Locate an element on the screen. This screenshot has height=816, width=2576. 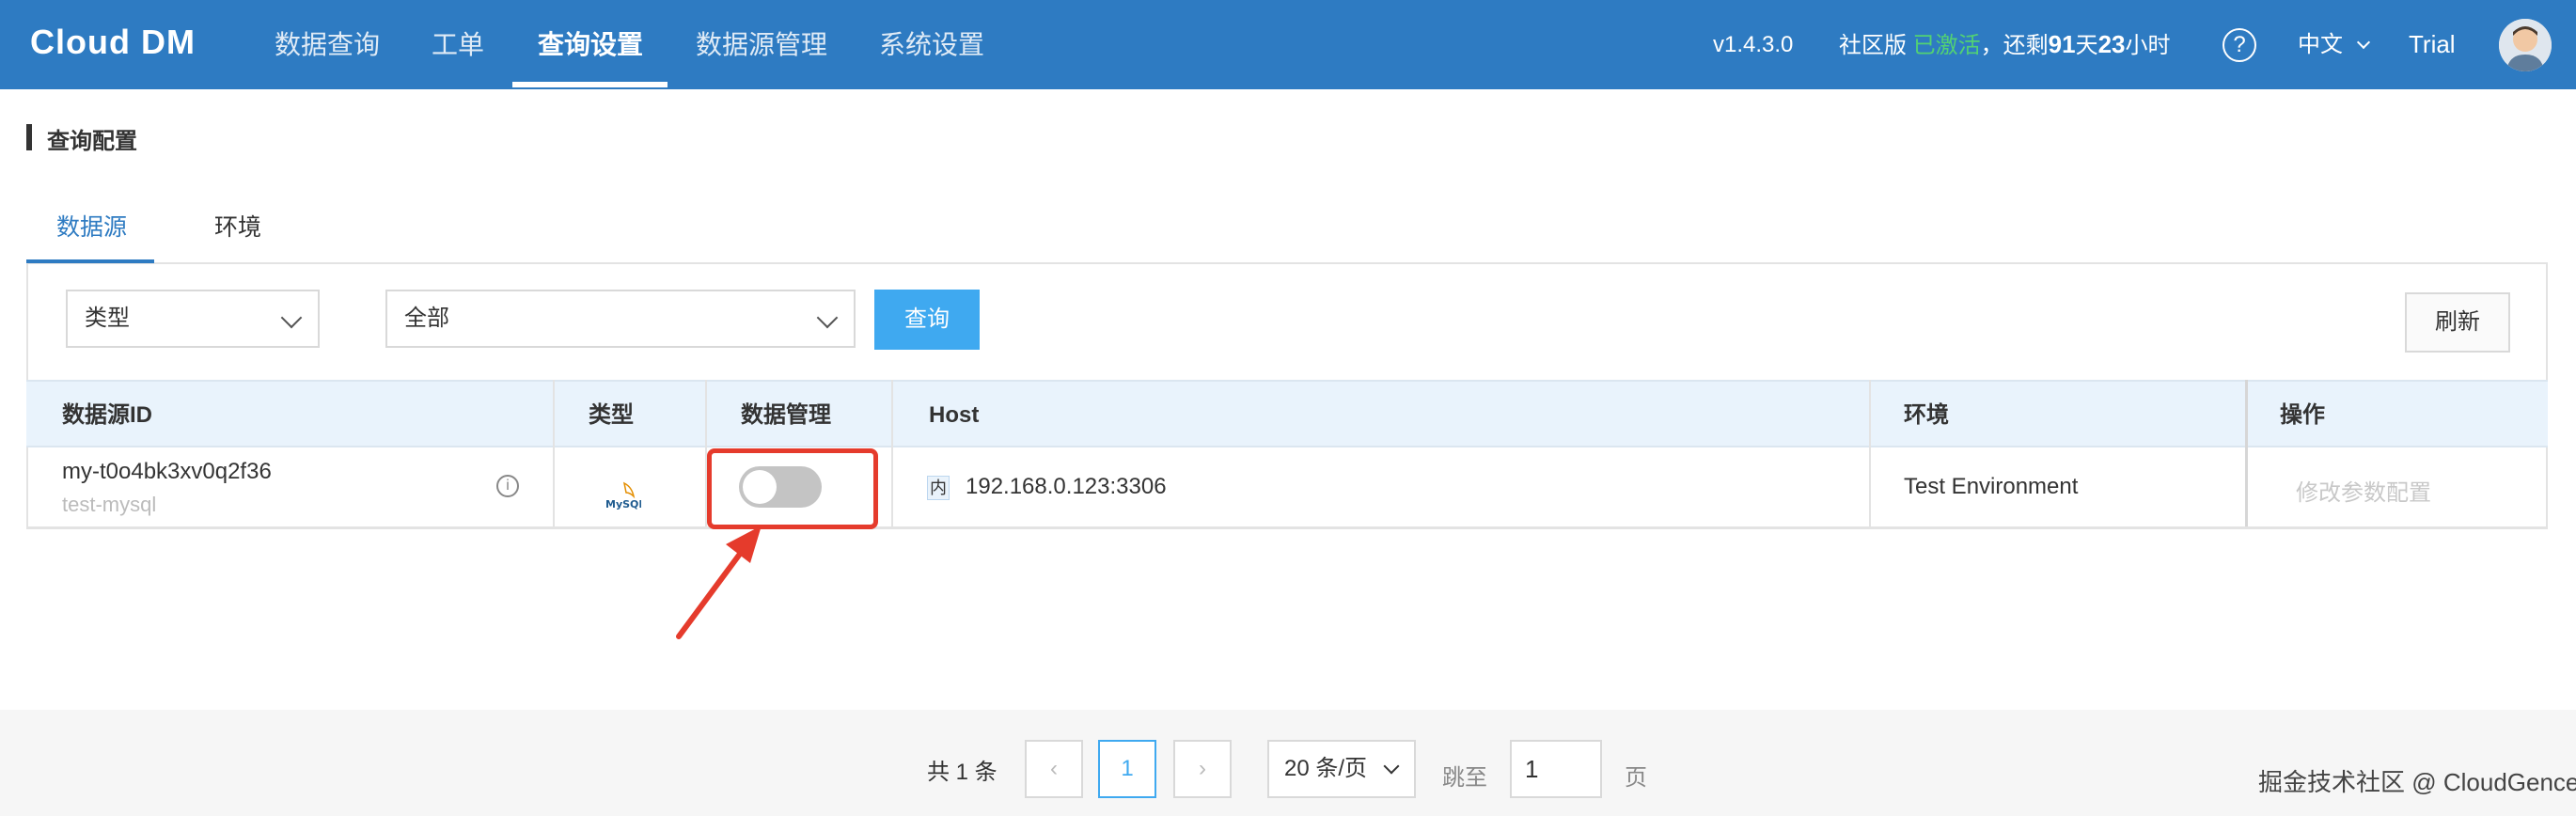
page-size-value: 20 条/页 is located at coordinates (1326, 768).